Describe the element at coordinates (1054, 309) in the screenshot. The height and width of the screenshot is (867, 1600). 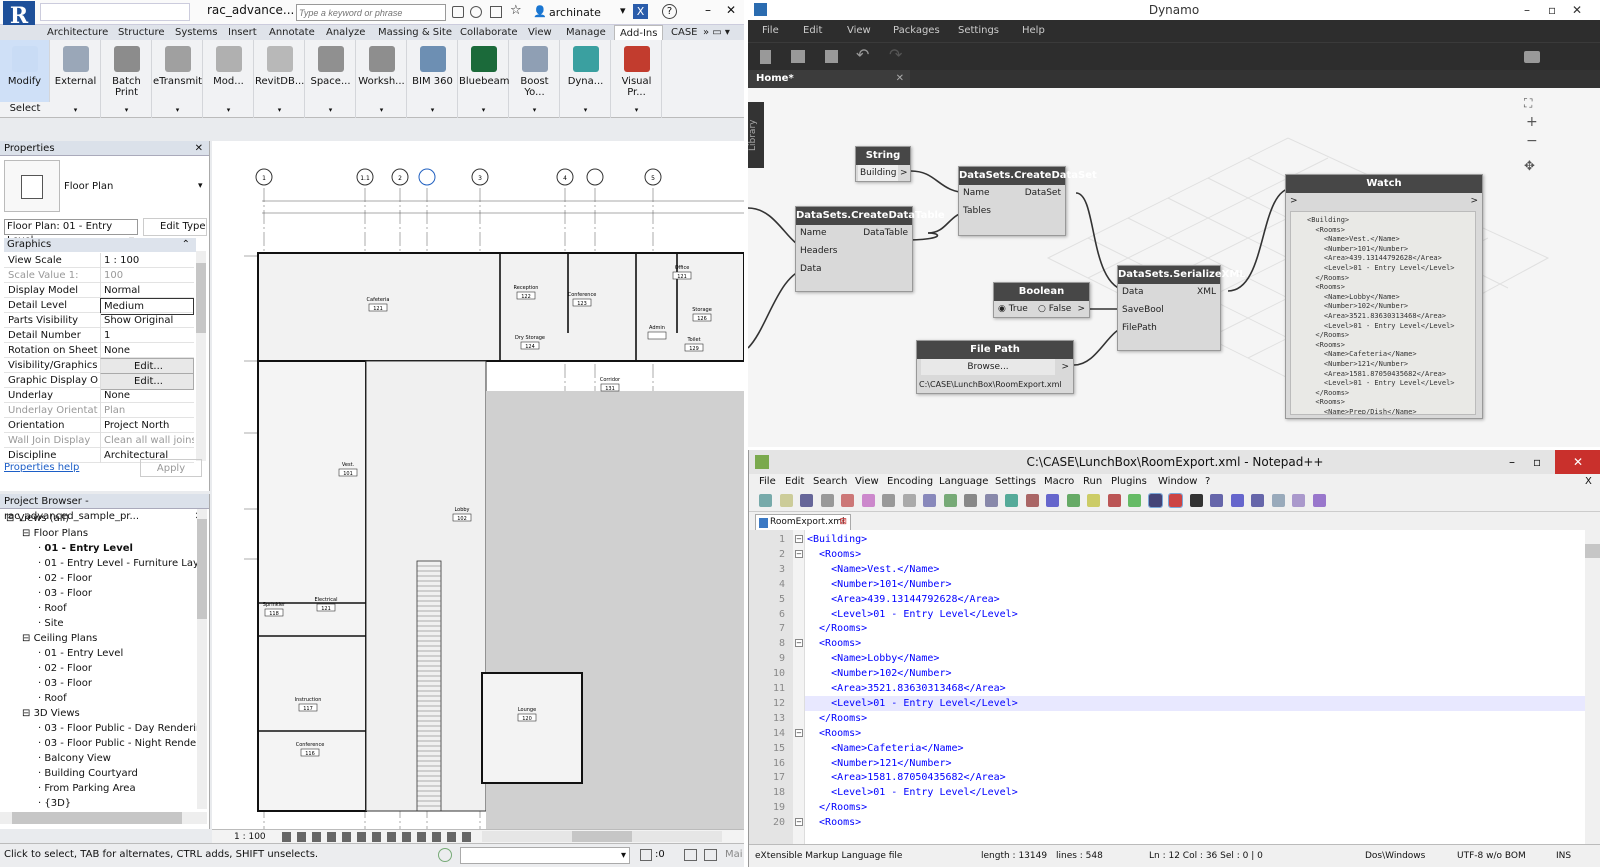
I see `radio-false: ○ False` at that location.